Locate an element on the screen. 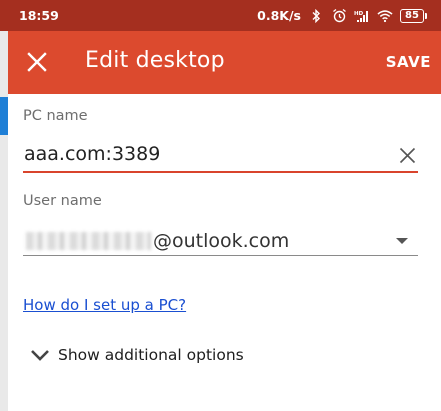 Image resolution: width=441 pixels, height=411 pixels. user-name-dropdown: @outlook.com is located at coordinates (220, 241).